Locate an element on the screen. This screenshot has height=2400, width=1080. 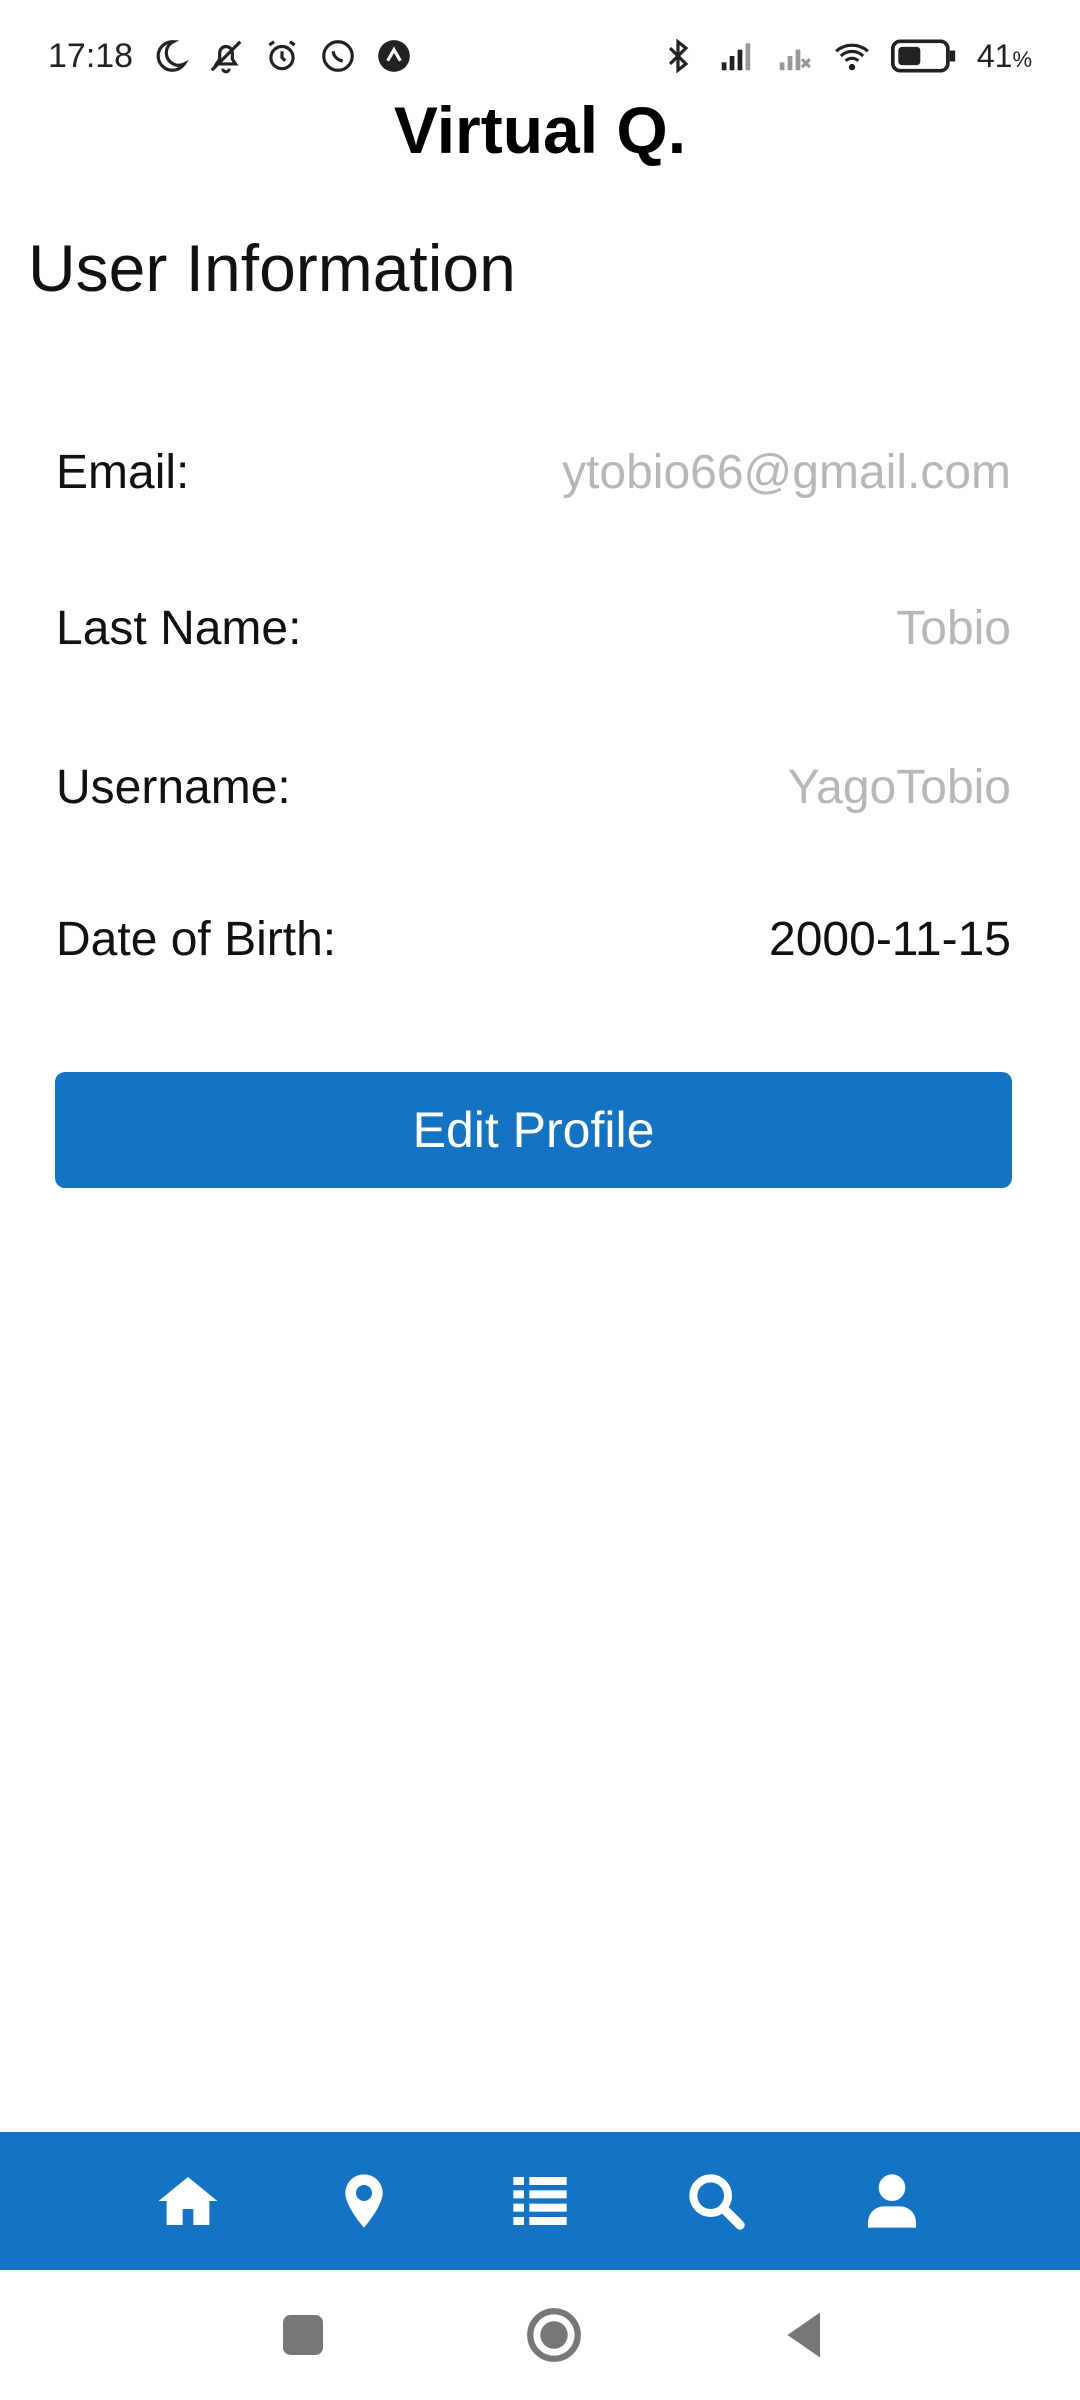
last-name-row: Last Name: Tobio is located at coordinates (533, 628).